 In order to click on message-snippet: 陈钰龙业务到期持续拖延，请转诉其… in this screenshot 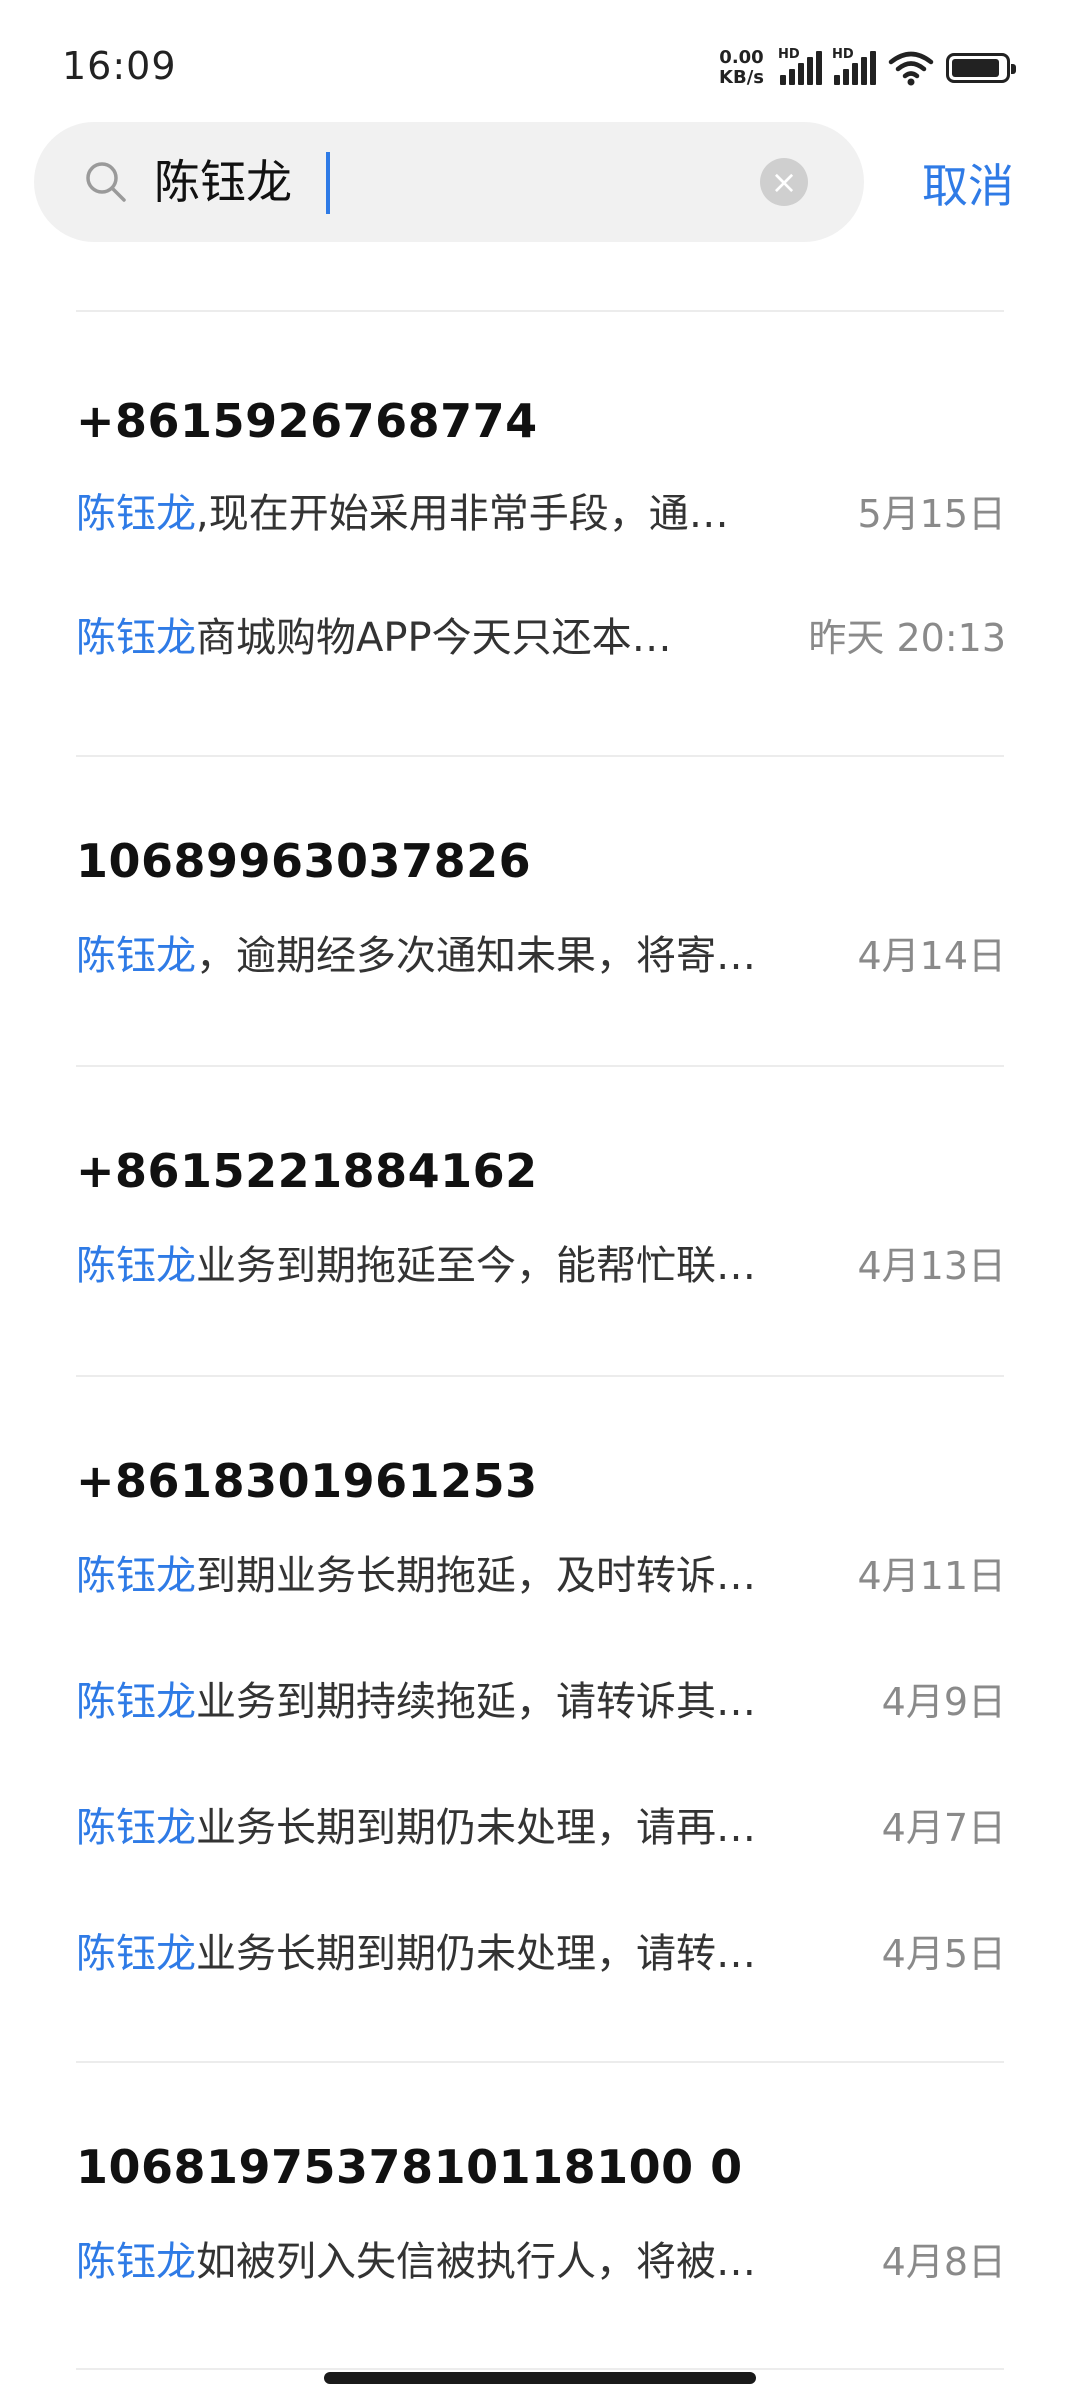, I will do `click(416, 1702)`.